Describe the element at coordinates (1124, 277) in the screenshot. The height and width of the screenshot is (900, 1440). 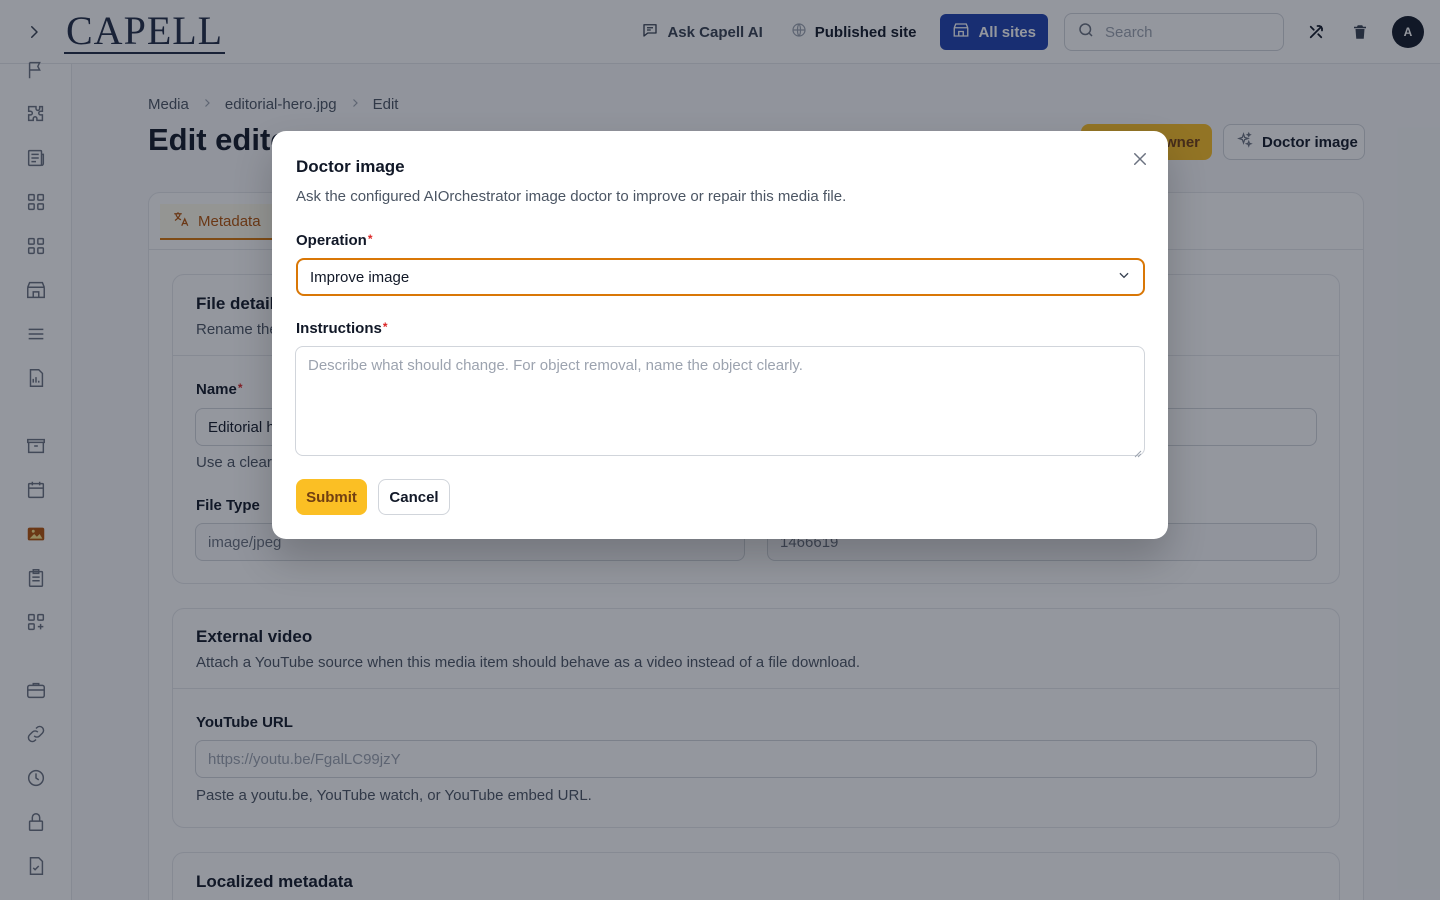
I see `chevron-down-icon` at that location.